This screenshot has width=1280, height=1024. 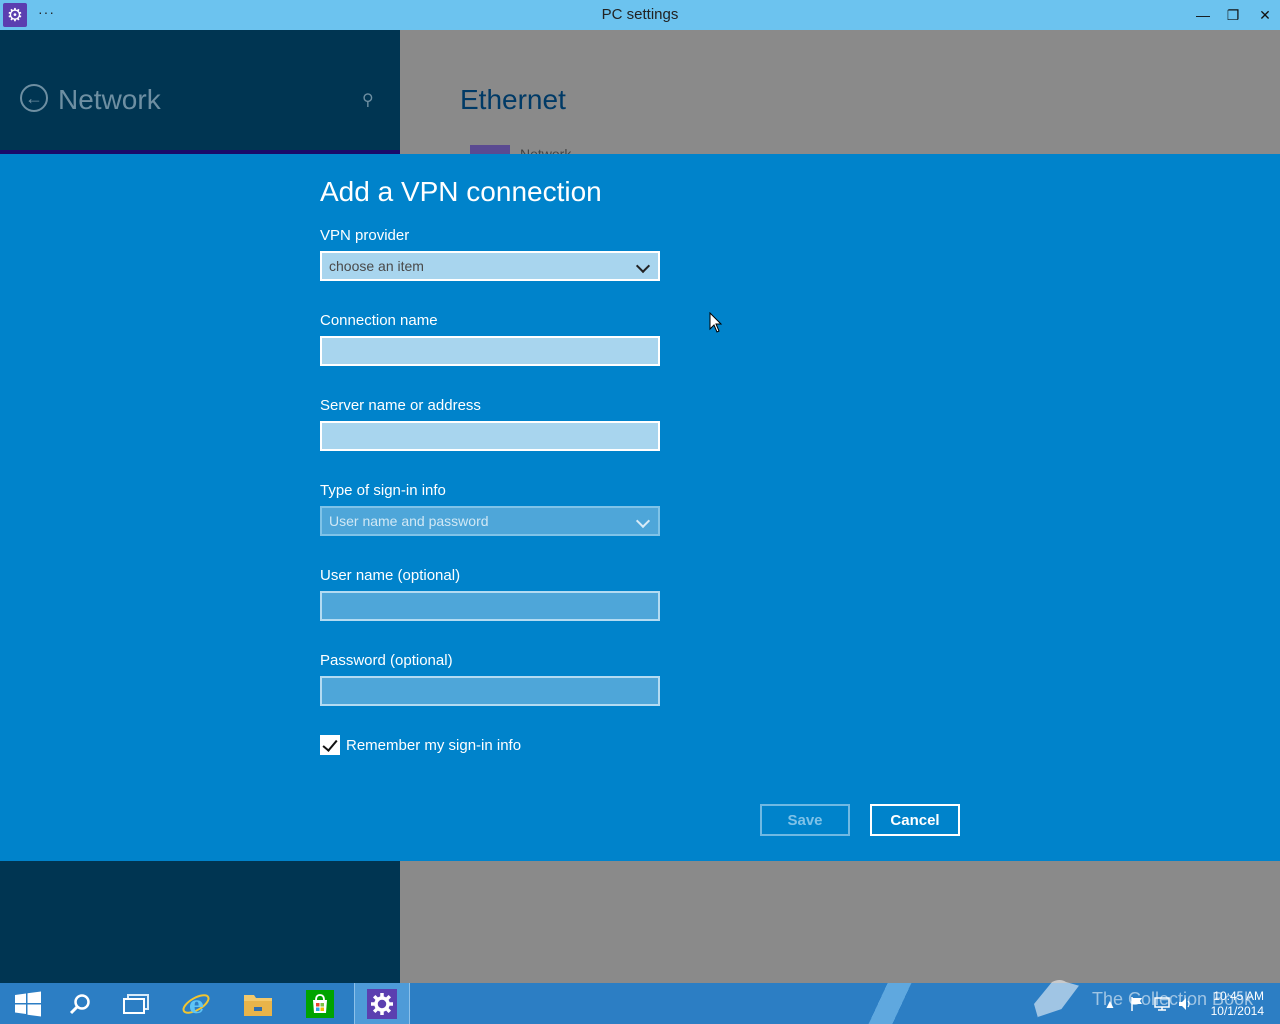 I want to click on remember-label: Remember my sign-in info, so click(x=433, y=745).